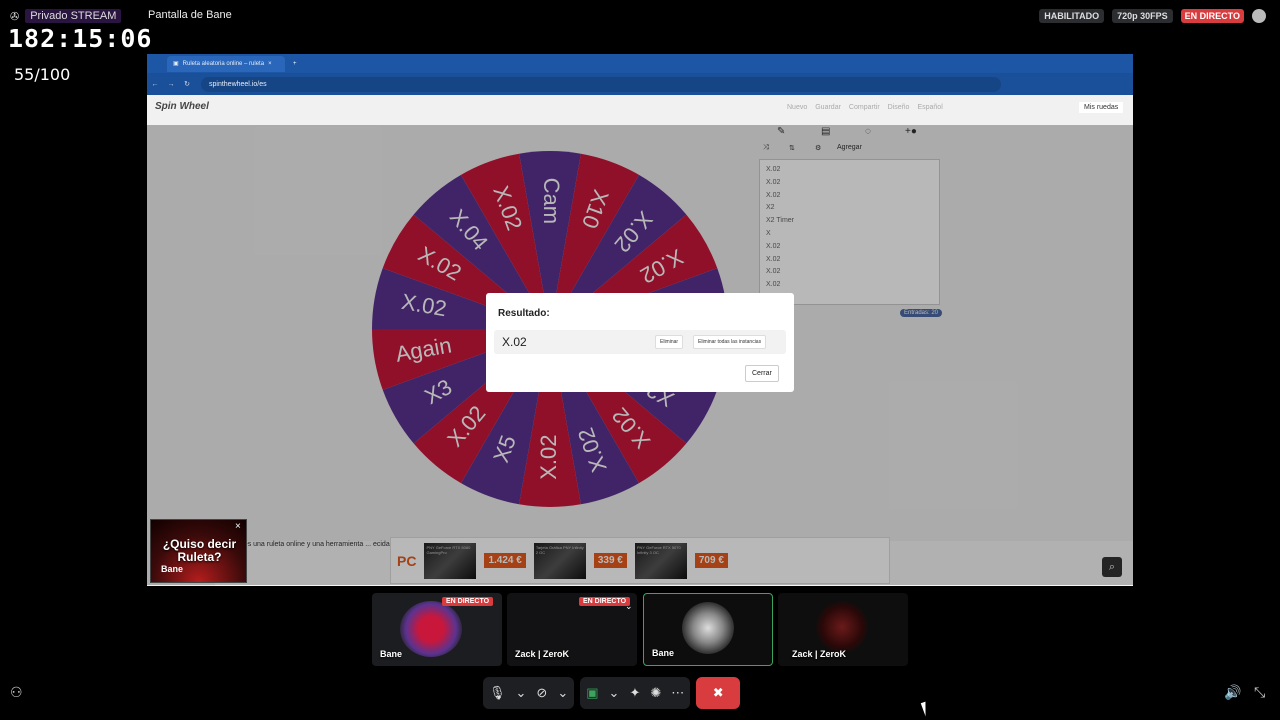  Describe the element at coordinates (514, 342) in the screenshot. I see `result-value: X.02` at that location.